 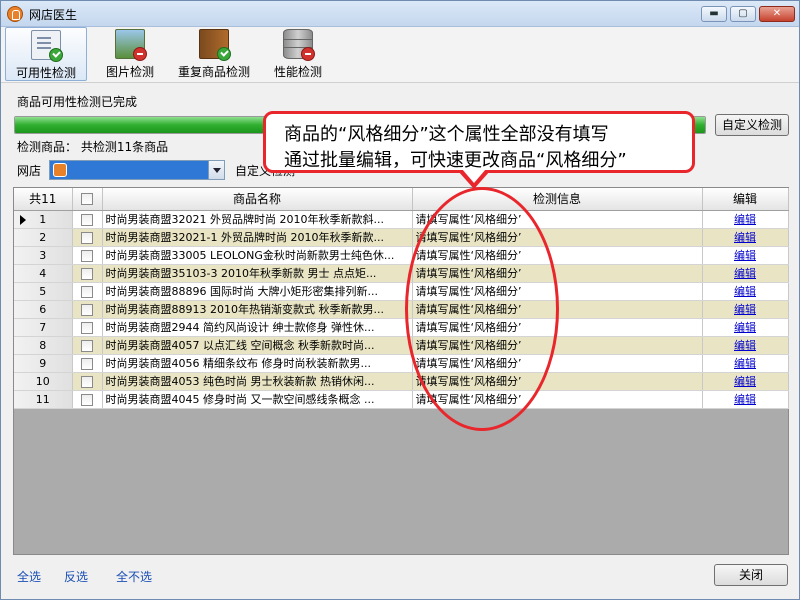 I want to click on header-select-all, so click(x=87, y=199).